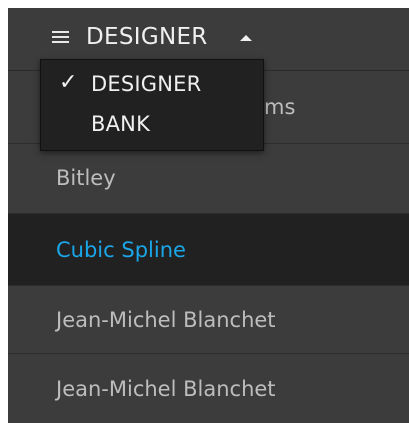 This screenshot has height=423, width=409. Describe the element at coordinates (60, 37) in the screenshot. I see `hamburger-icon` at that location.